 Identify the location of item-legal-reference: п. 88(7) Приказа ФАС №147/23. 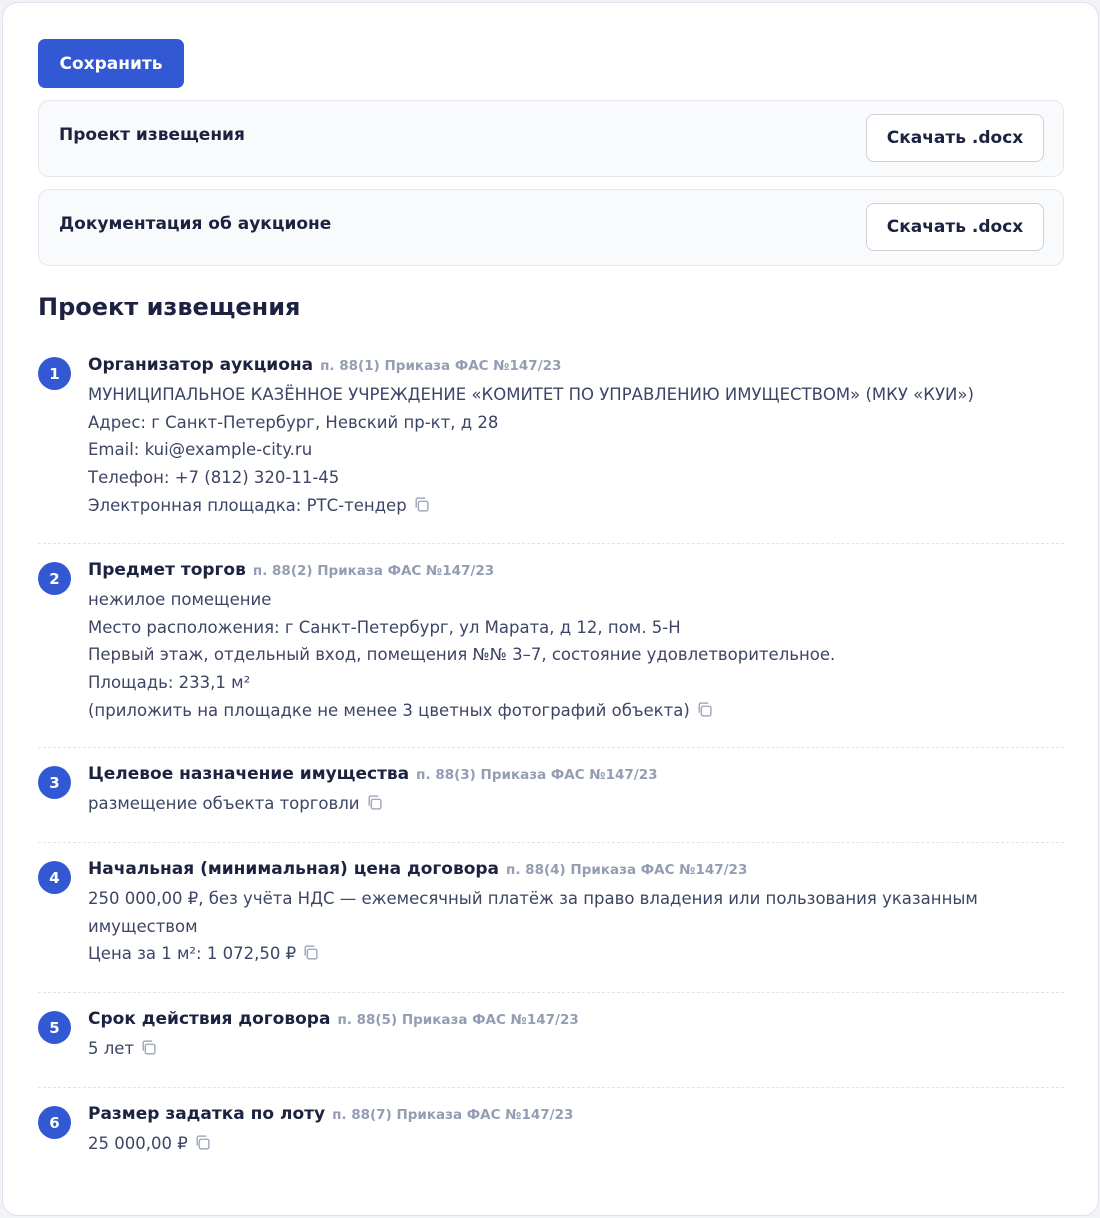
(453, 1115).